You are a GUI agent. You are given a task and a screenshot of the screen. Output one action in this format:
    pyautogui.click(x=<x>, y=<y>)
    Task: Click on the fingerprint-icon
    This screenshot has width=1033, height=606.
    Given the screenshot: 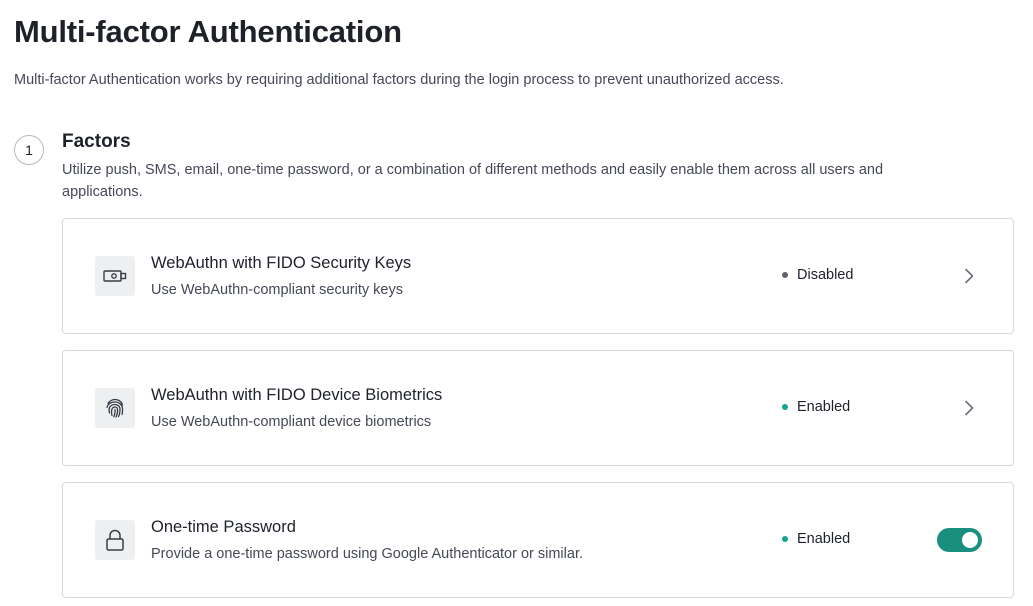 What is the action you would take?
    pyautogui.click(x=115, y=408)
    